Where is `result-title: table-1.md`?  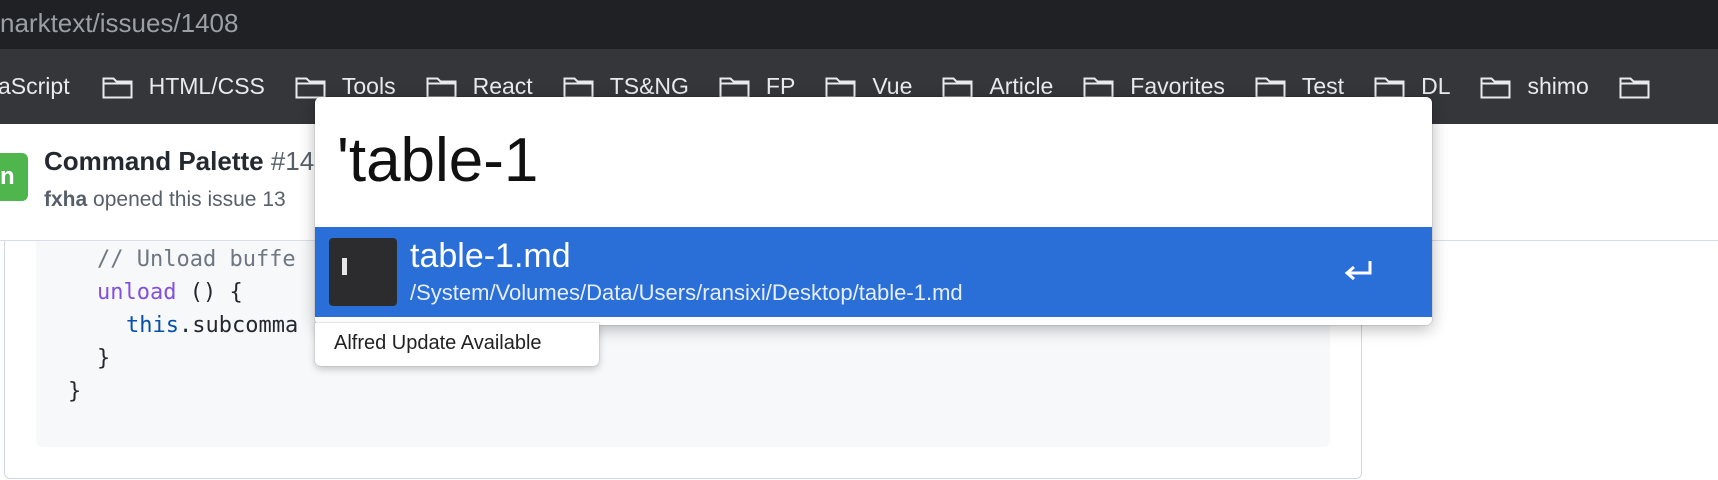
result-title: table-1.md is located at coordinates (490, 256).